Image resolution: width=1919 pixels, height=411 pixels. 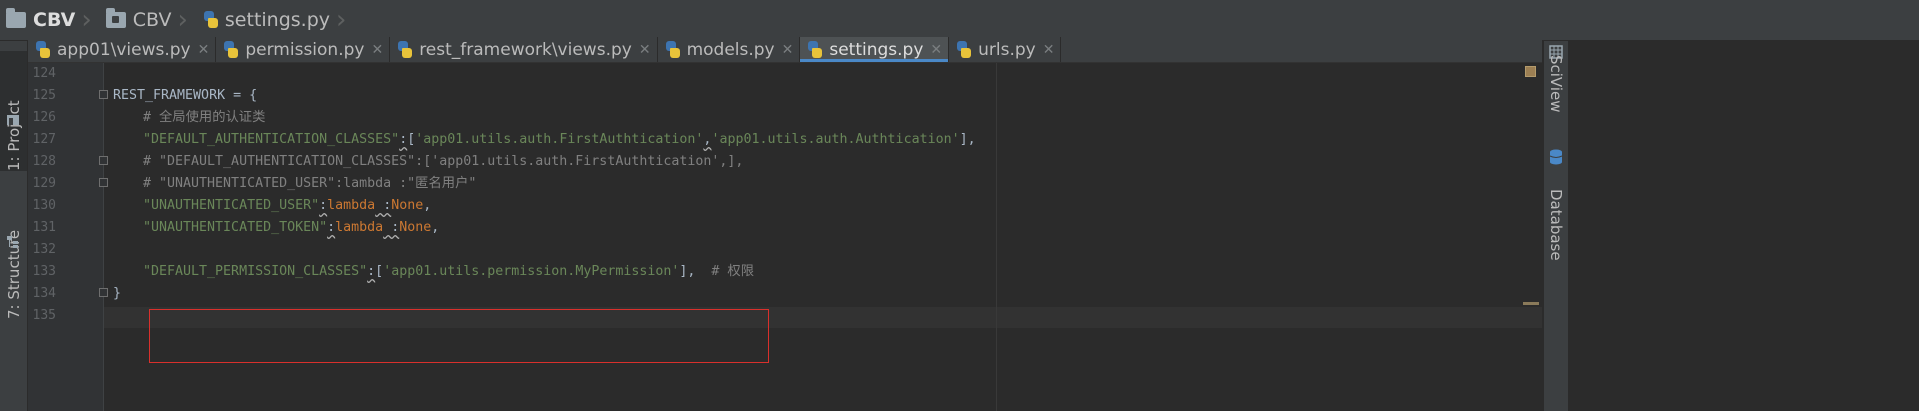 What do you see at coordinates (235, 227) in the screenshot?
I see `code-string: "UNAUTHENTICATED_TOKEN"` at bounding box center [235, 227].